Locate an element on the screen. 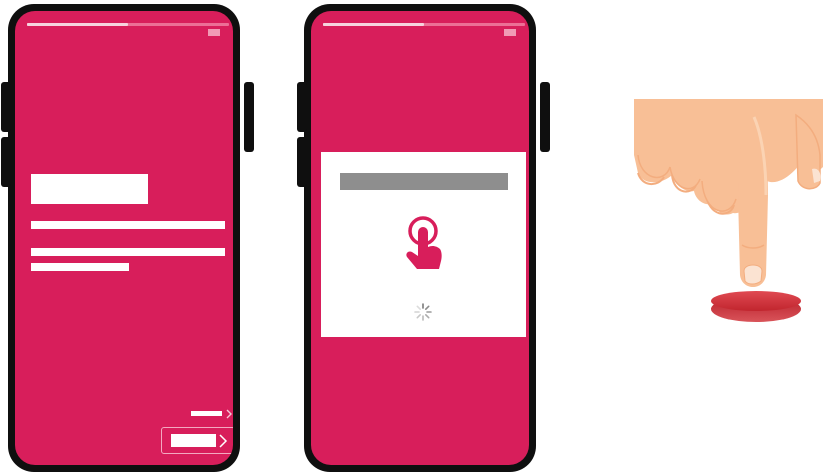 Image resolution: width=823 pixels, height=476 pixels. tap-hand-icon is located at coordinates (424, 242).